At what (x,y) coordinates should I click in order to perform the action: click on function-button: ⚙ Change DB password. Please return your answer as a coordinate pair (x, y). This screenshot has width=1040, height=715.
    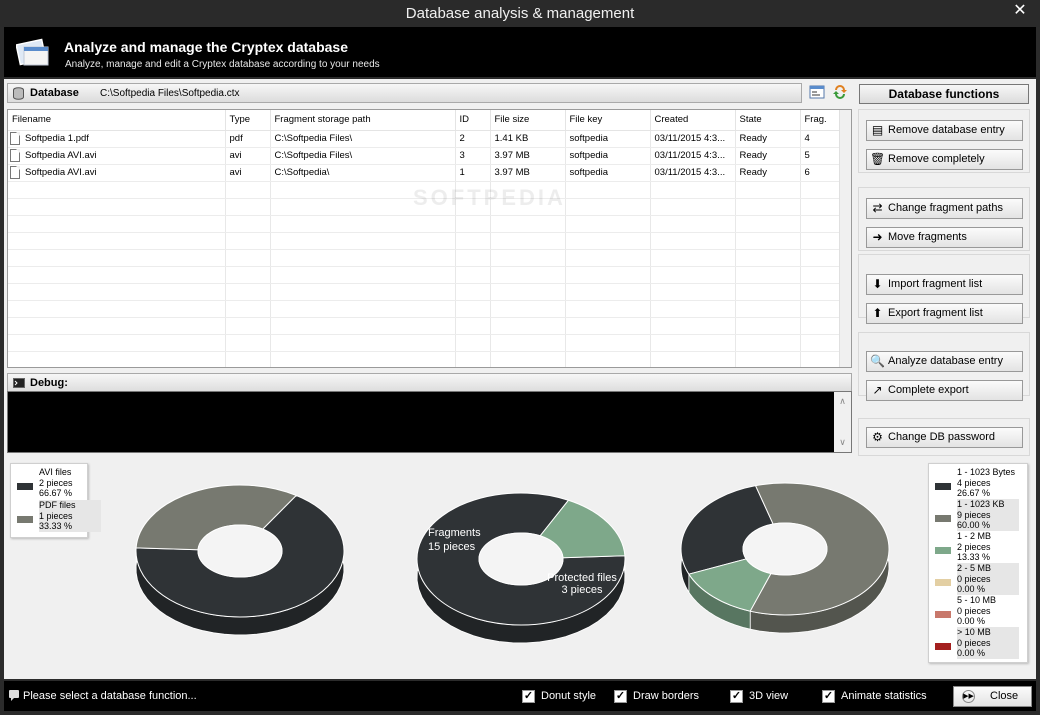
    Looking at the image, I should click on (944, 437).